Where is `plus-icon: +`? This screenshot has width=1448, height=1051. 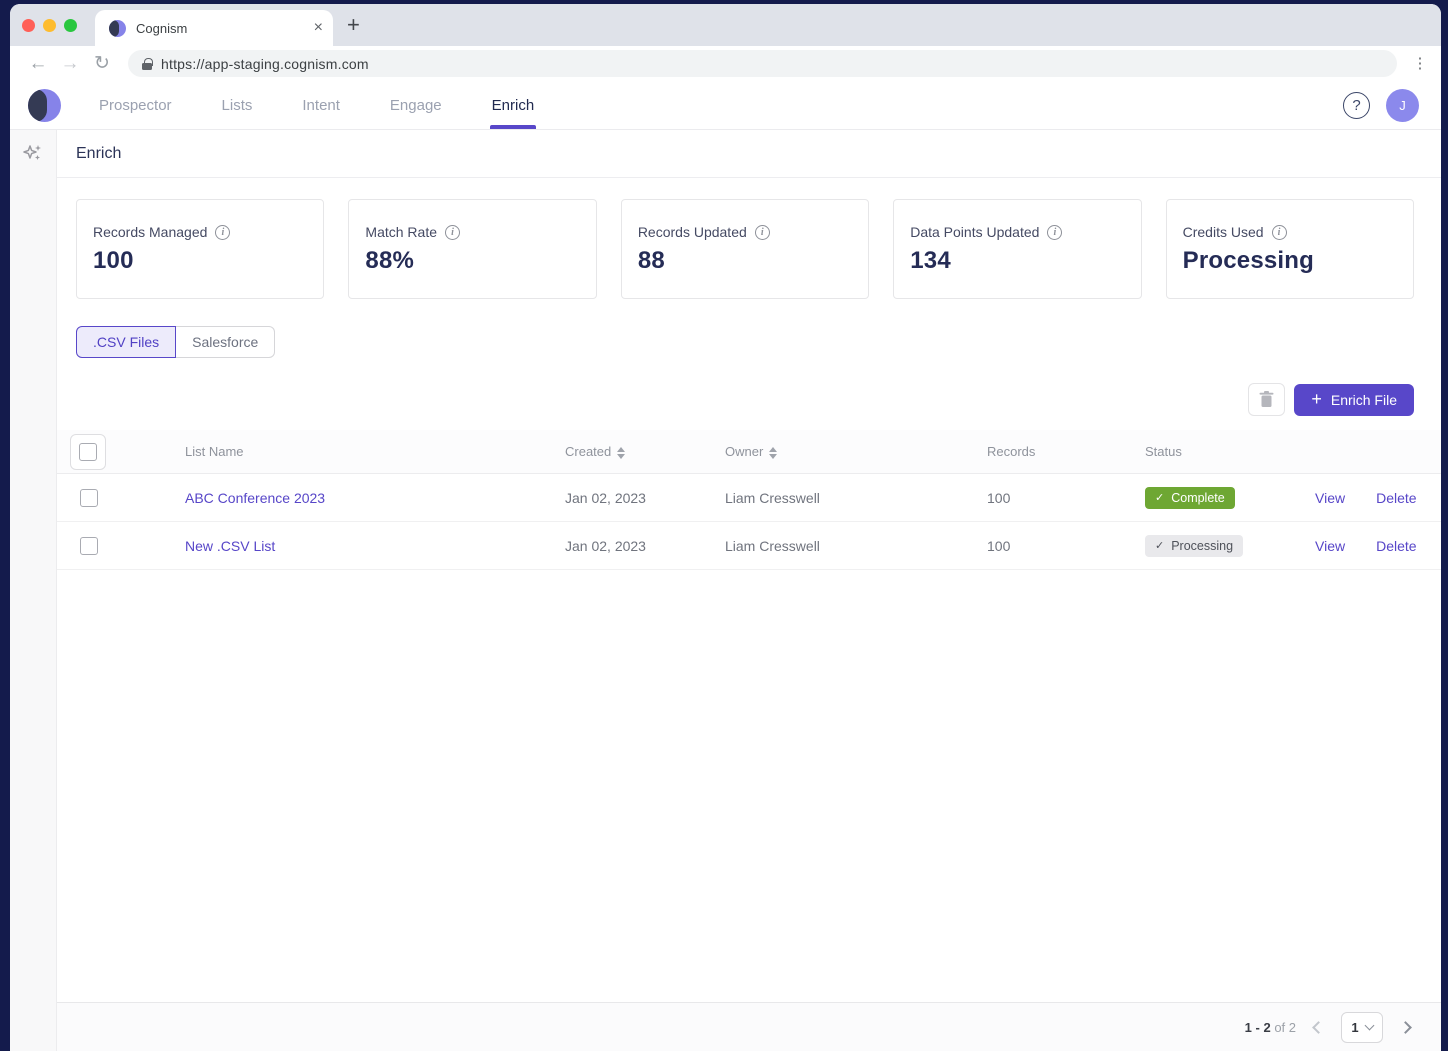 plus-icon: + is located at coordinates (1316, 399).